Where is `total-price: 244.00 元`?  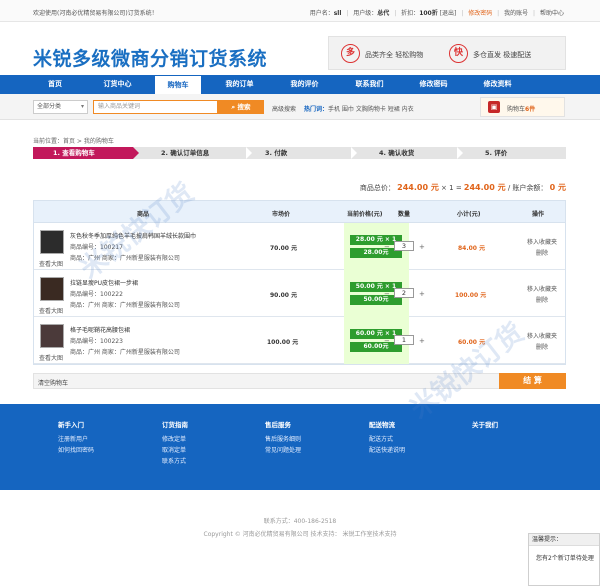
total-price: 244.00 元 is located at coordinates (418, 187).